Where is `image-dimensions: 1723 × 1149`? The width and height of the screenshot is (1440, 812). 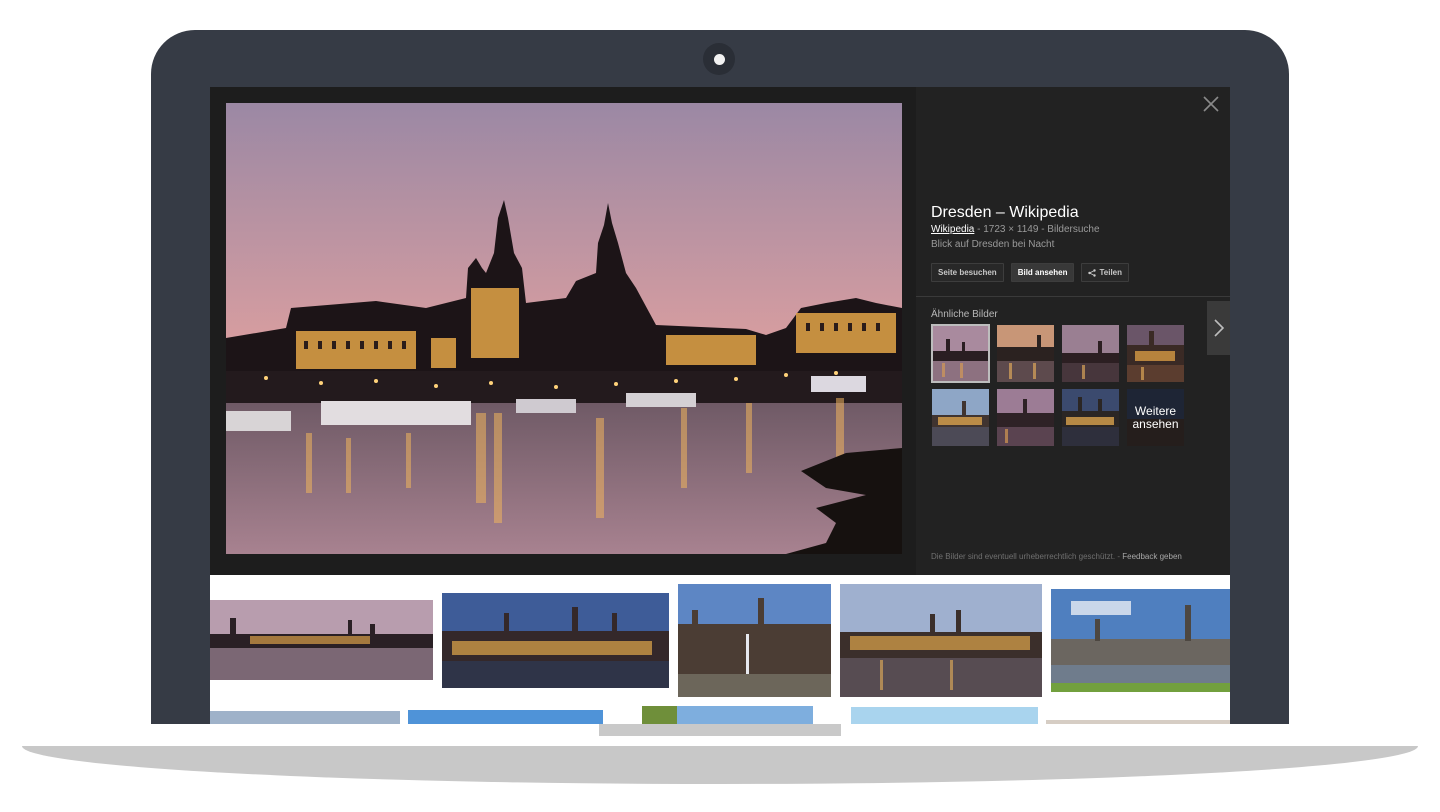 image-dimensions: 1723 × 1149 is located at coordinates (1011, 229).